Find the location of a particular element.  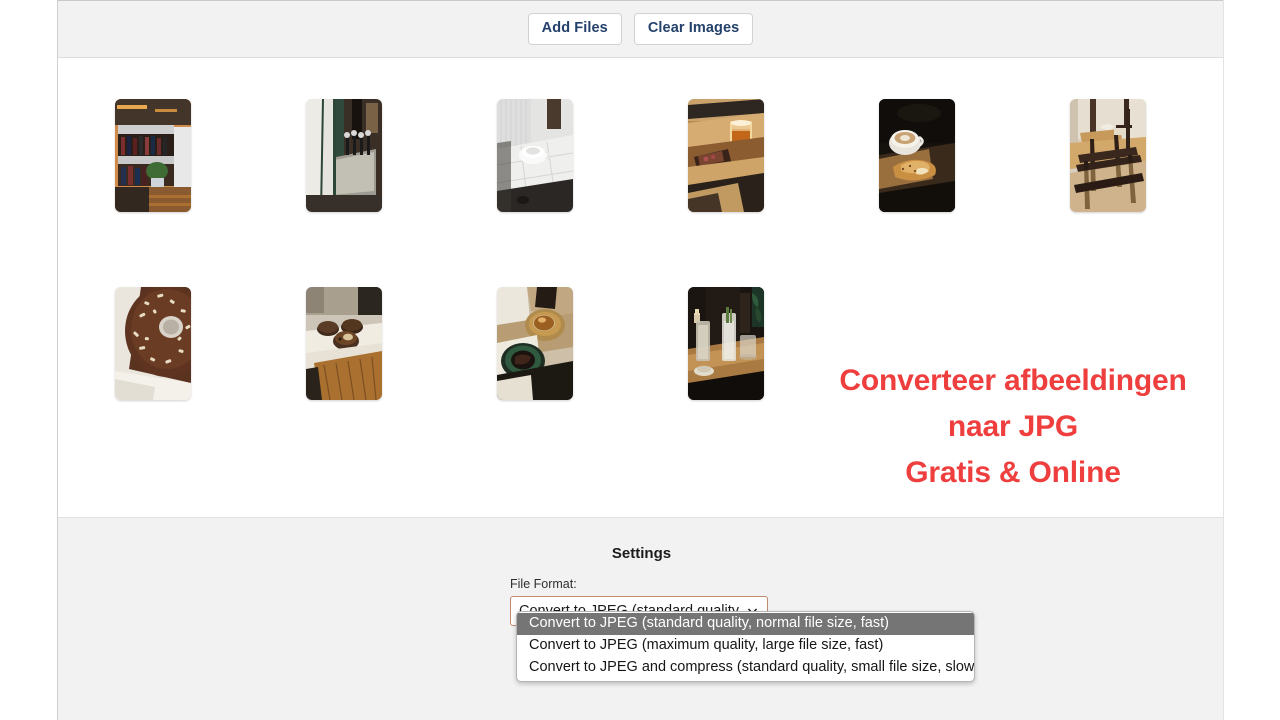

latte-croissant-image is located at coordinates (917, 155).